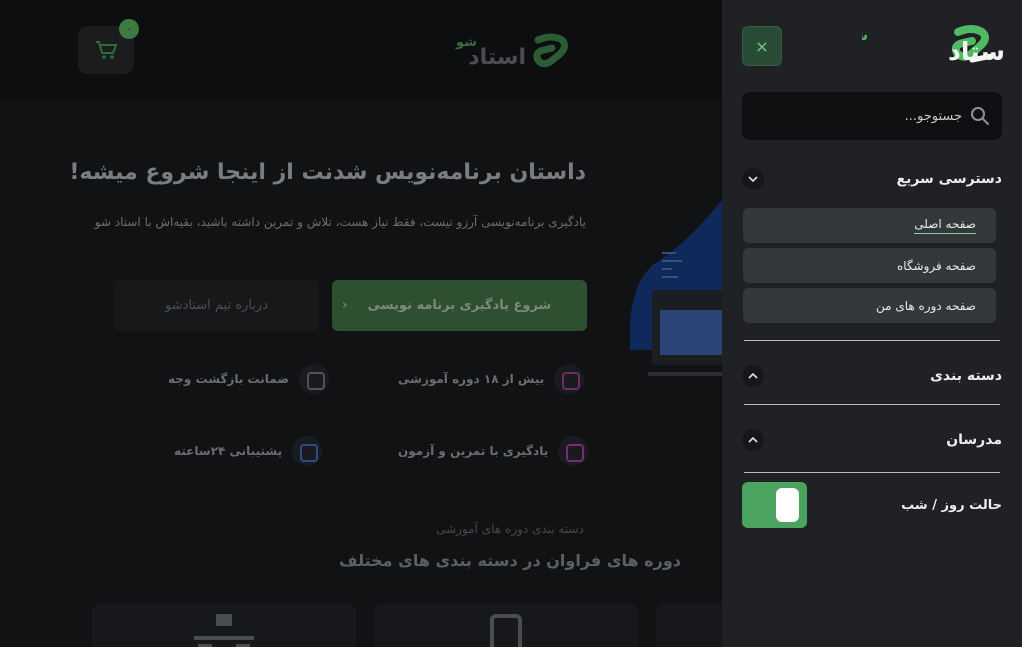  I want to click on quick-link-home: صفحه اصلی, so click(869, 225).